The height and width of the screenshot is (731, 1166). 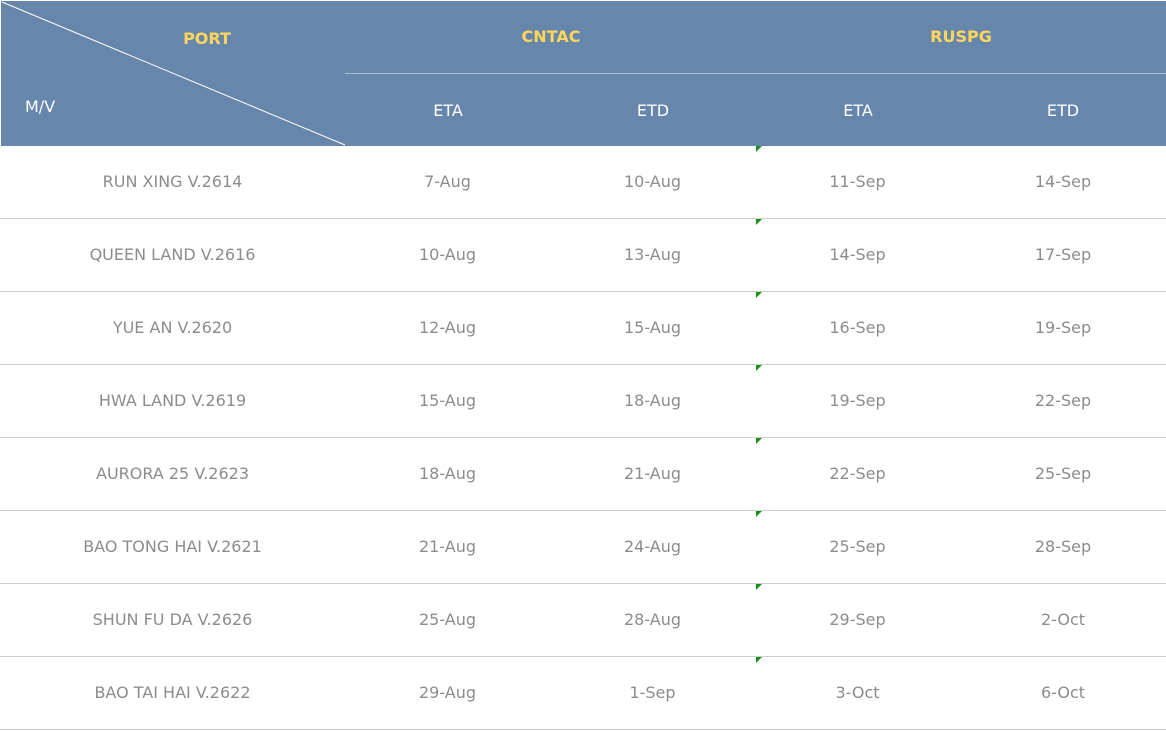 What do you see at coordinates (447, 327) in the screenshot?
I see `cntac-eta-cell: 12-Aug` at bounding box center [447, 327].